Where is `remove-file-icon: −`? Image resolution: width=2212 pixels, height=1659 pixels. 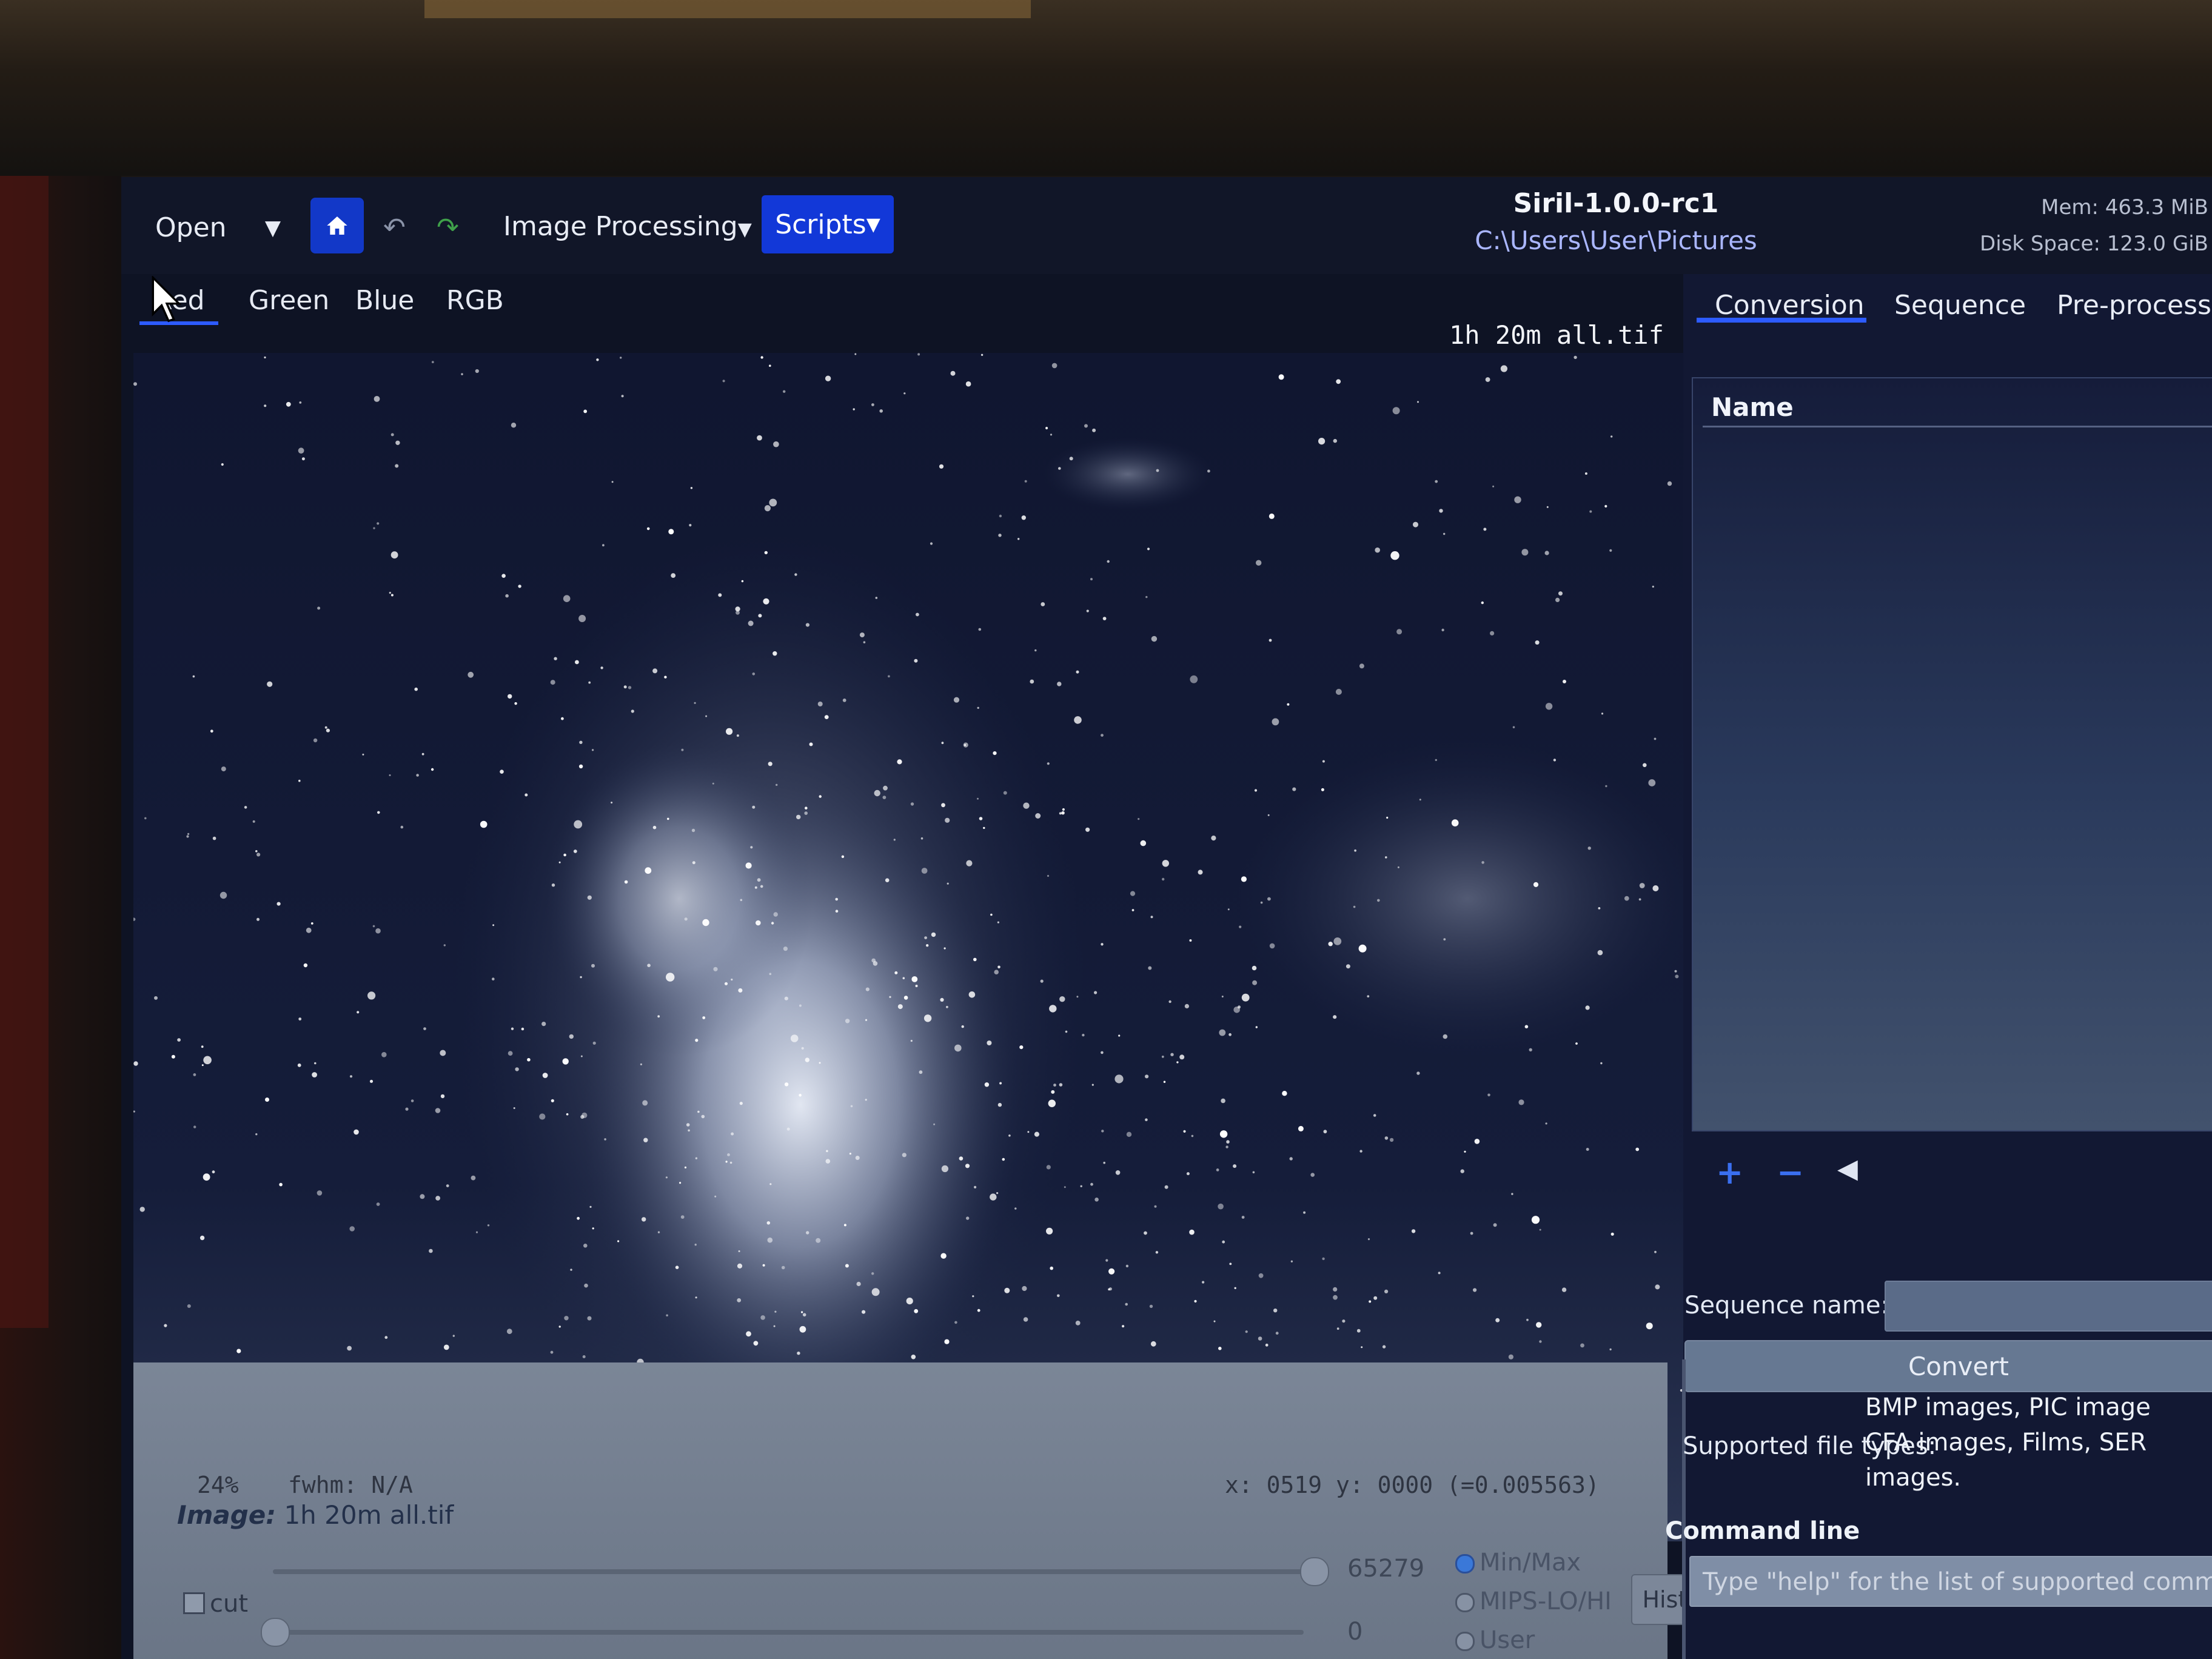
remove-file-icon: − is located at coordinates (1790, 1172).